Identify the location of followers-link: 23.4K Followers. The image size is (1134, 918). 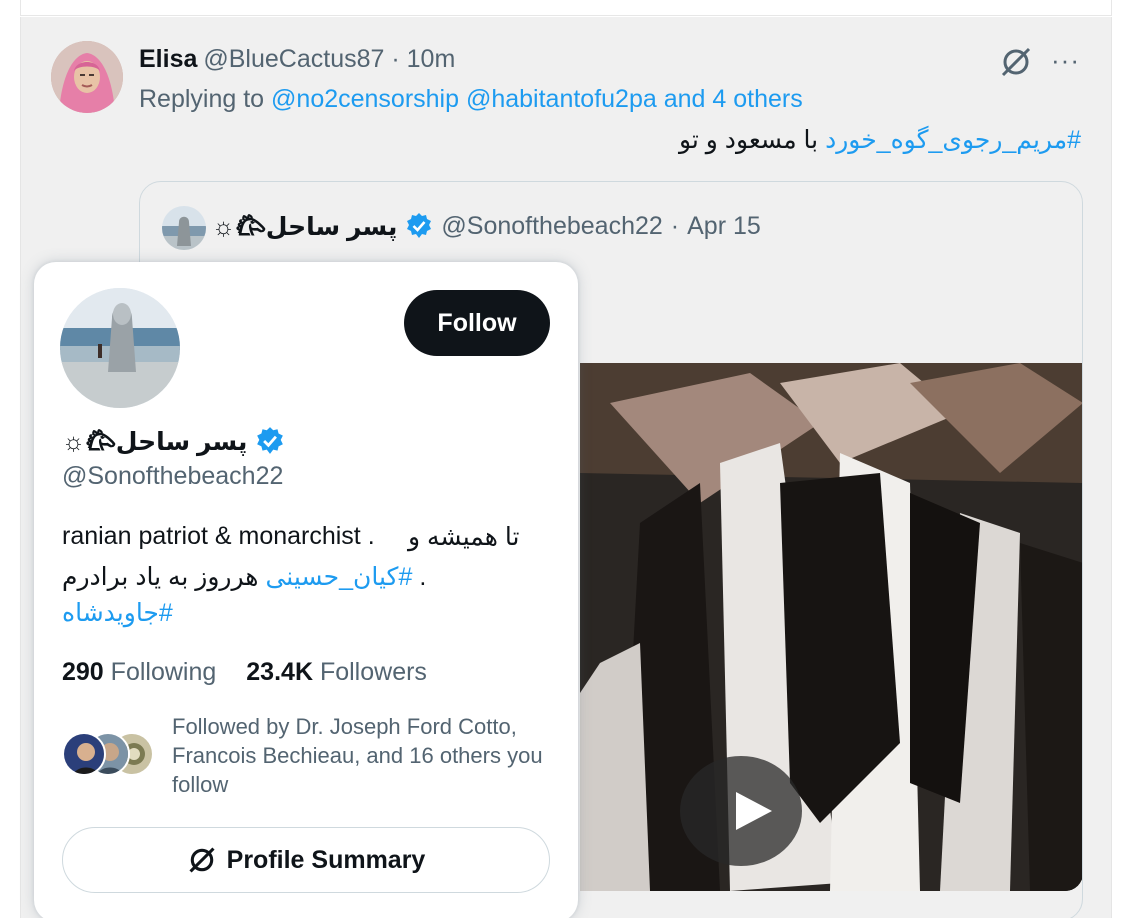
(336, 672).